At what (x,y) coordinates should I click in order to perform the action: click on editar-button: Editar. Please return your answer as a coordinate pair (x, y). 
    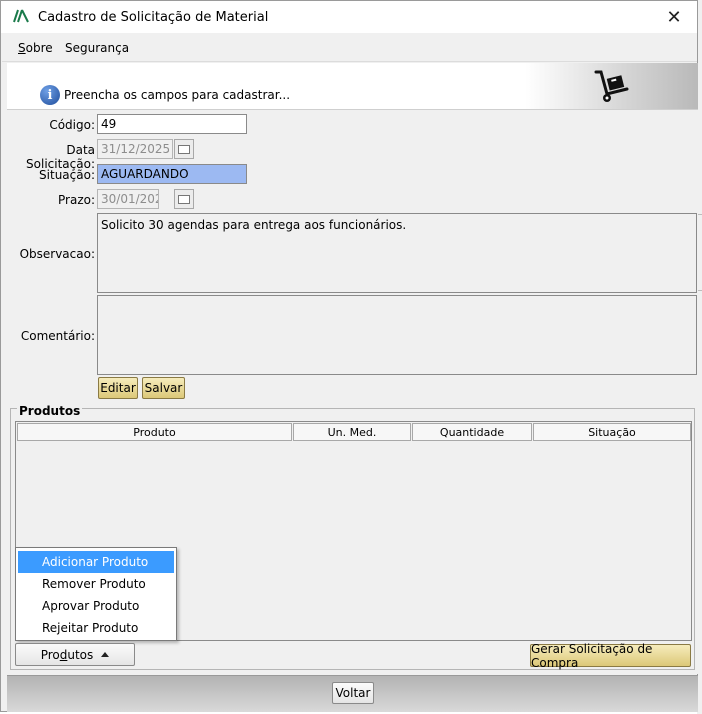
    Looking at the image, I should click on (118, 388).